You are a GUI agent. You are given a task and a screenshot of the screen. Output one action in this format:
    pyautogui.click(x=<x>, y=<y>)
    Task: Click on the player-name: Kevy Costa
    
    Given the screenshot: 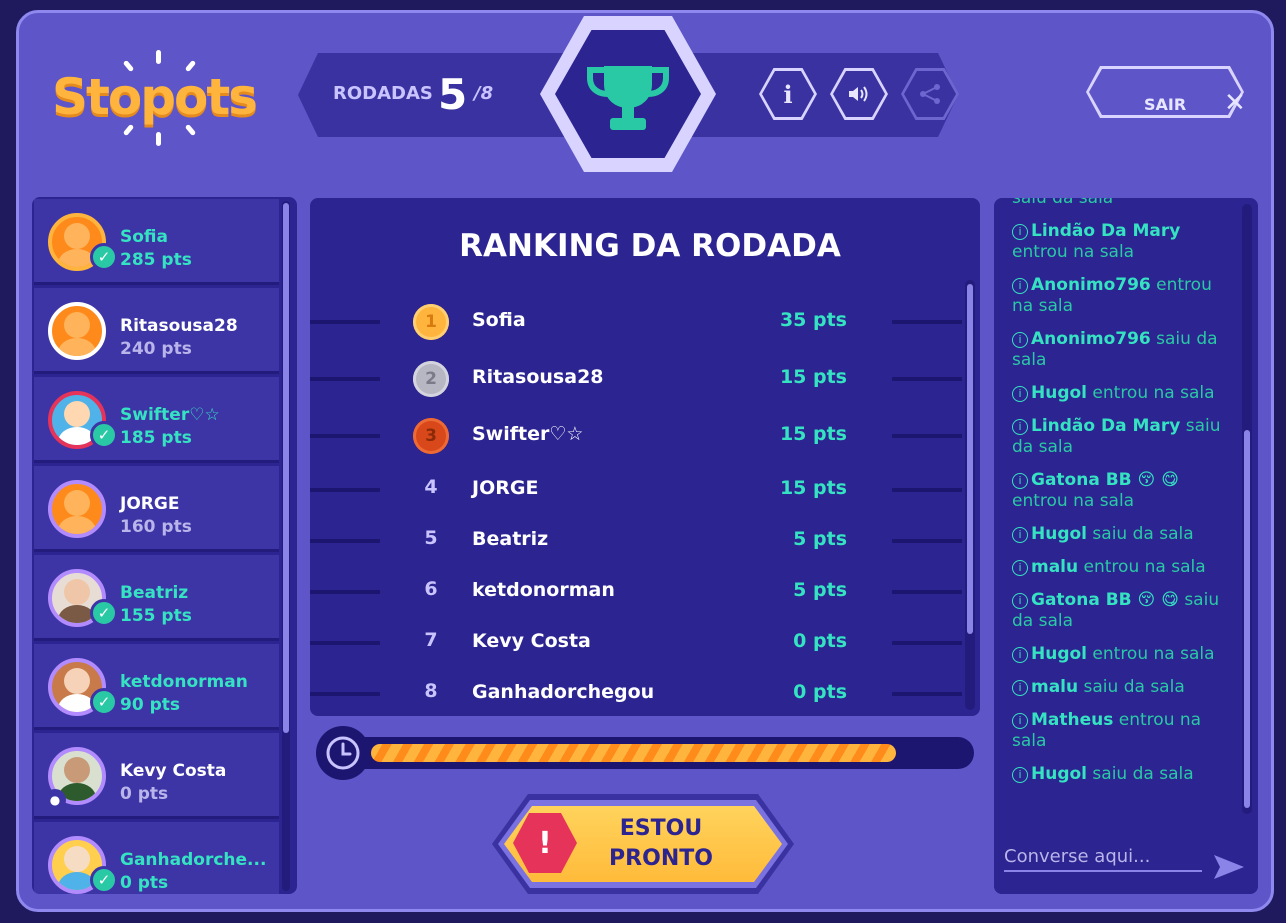 What is the action you would take?
    pyautogui.click(x=173, y=771)
    